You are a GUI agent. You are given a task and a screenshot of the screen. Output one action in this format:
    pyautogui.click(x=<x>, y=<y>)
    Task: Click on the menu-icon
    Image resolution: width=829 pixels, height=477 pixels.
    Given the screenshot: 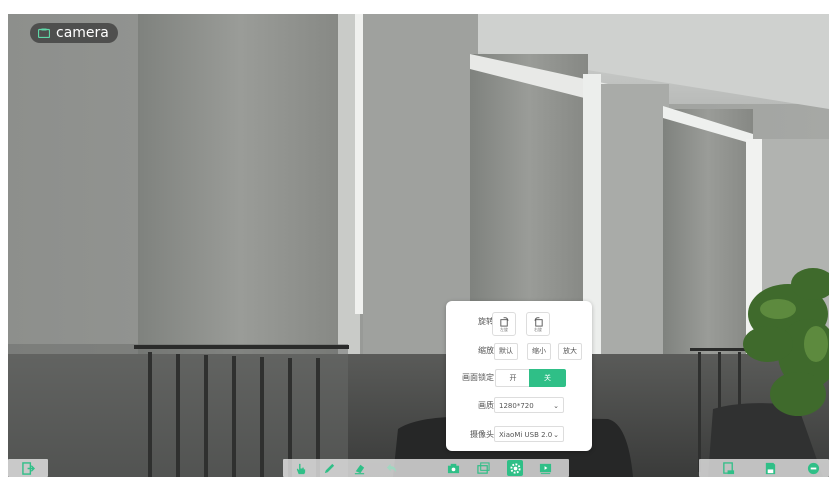 What is the action you would take?
    pyautogui.click(x=813, y=468)
    